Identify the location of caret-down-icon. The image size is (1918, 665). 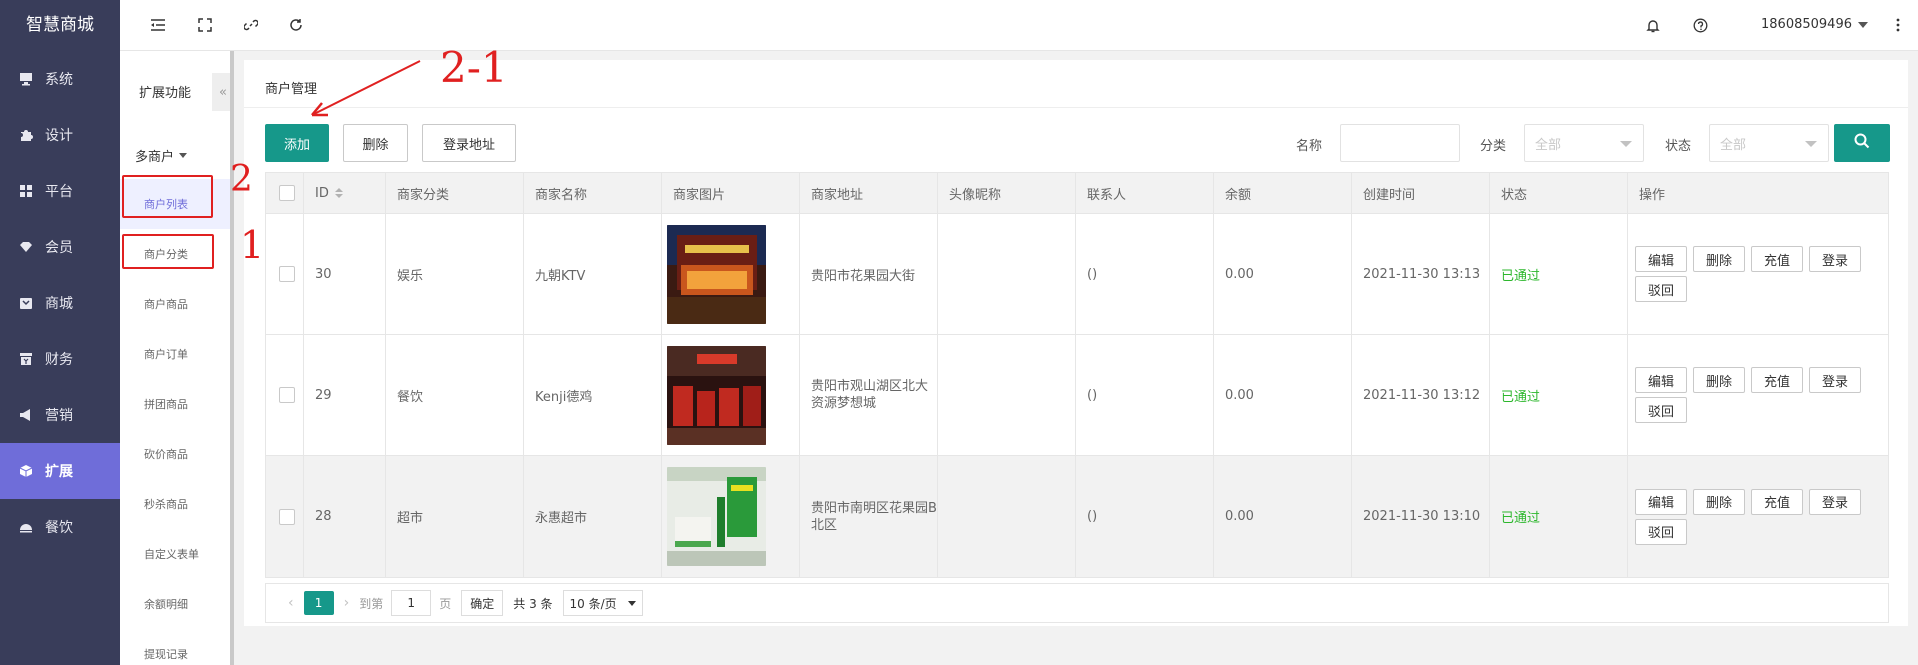
(183, 155).